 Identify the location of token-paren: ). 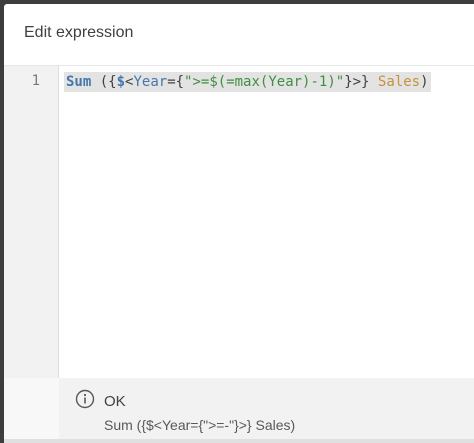
(424, 82).